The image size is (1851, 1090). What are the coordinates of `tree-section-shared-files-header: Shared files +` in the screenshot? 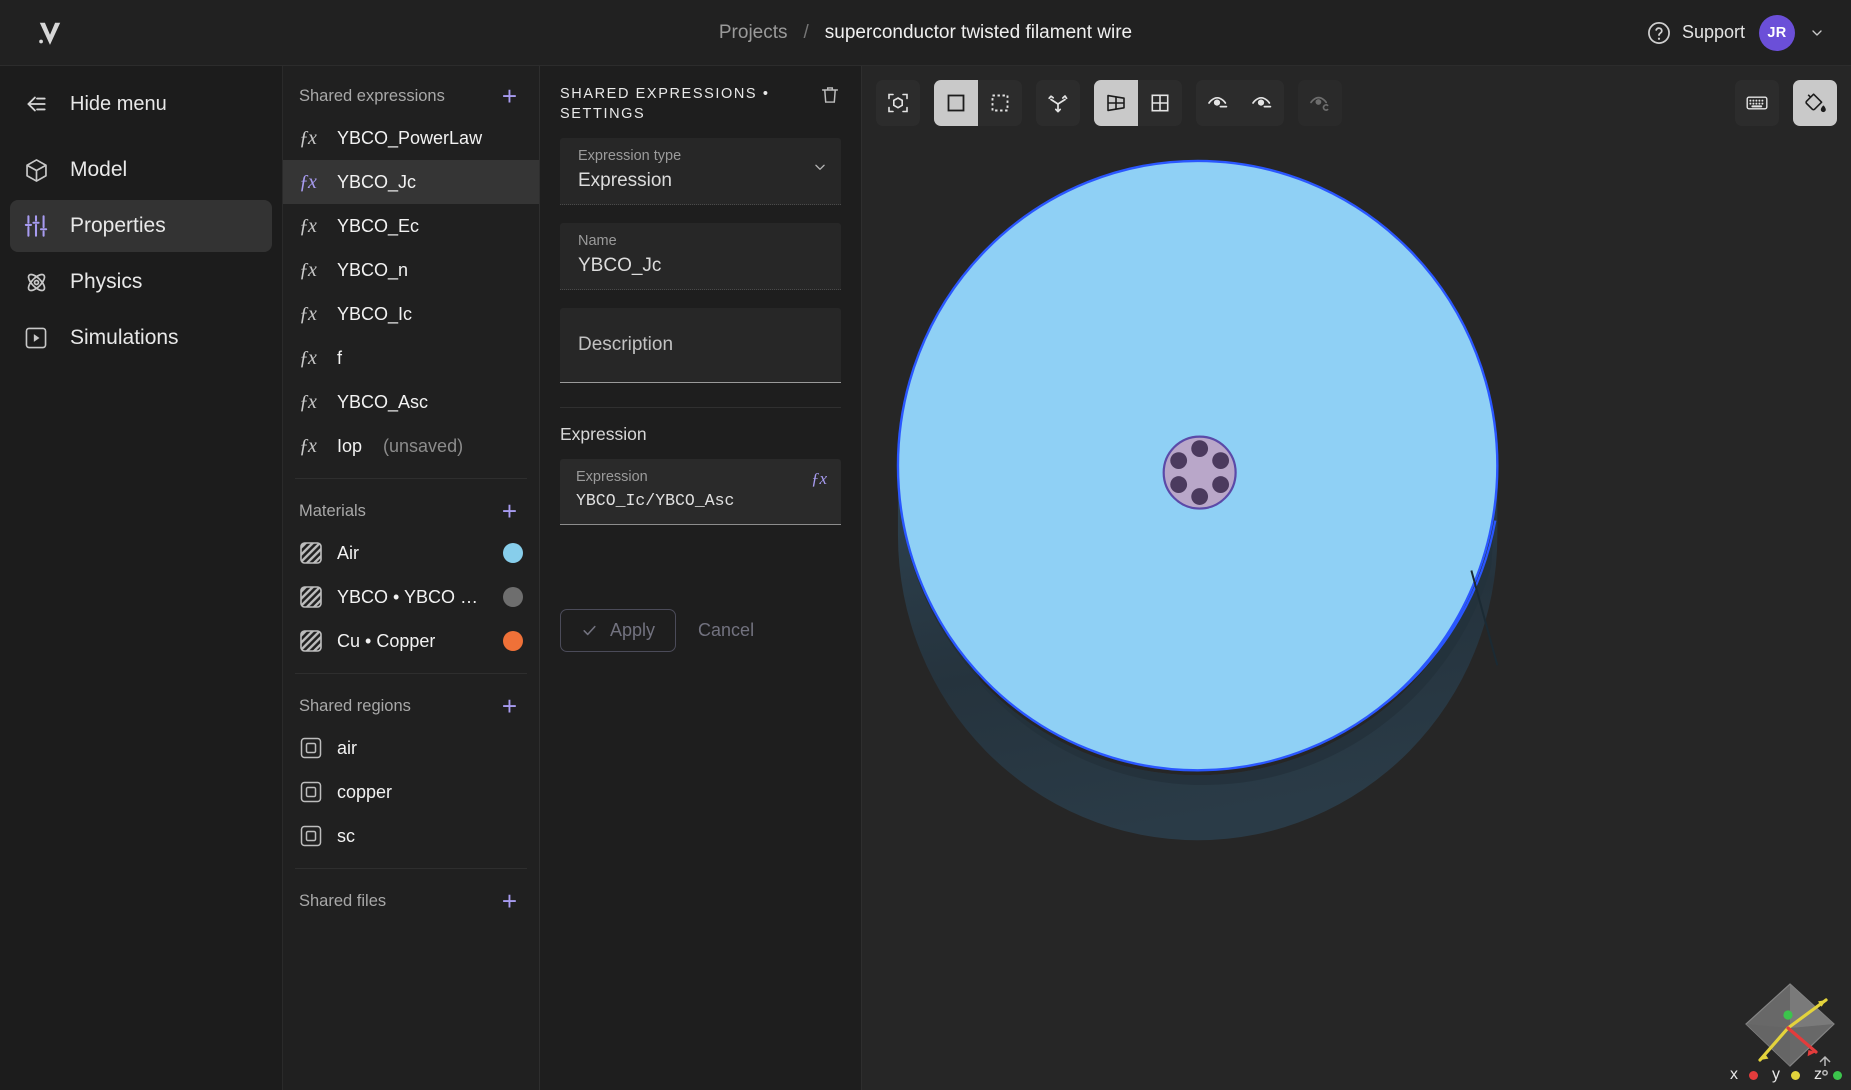 It's located at (411, 900).